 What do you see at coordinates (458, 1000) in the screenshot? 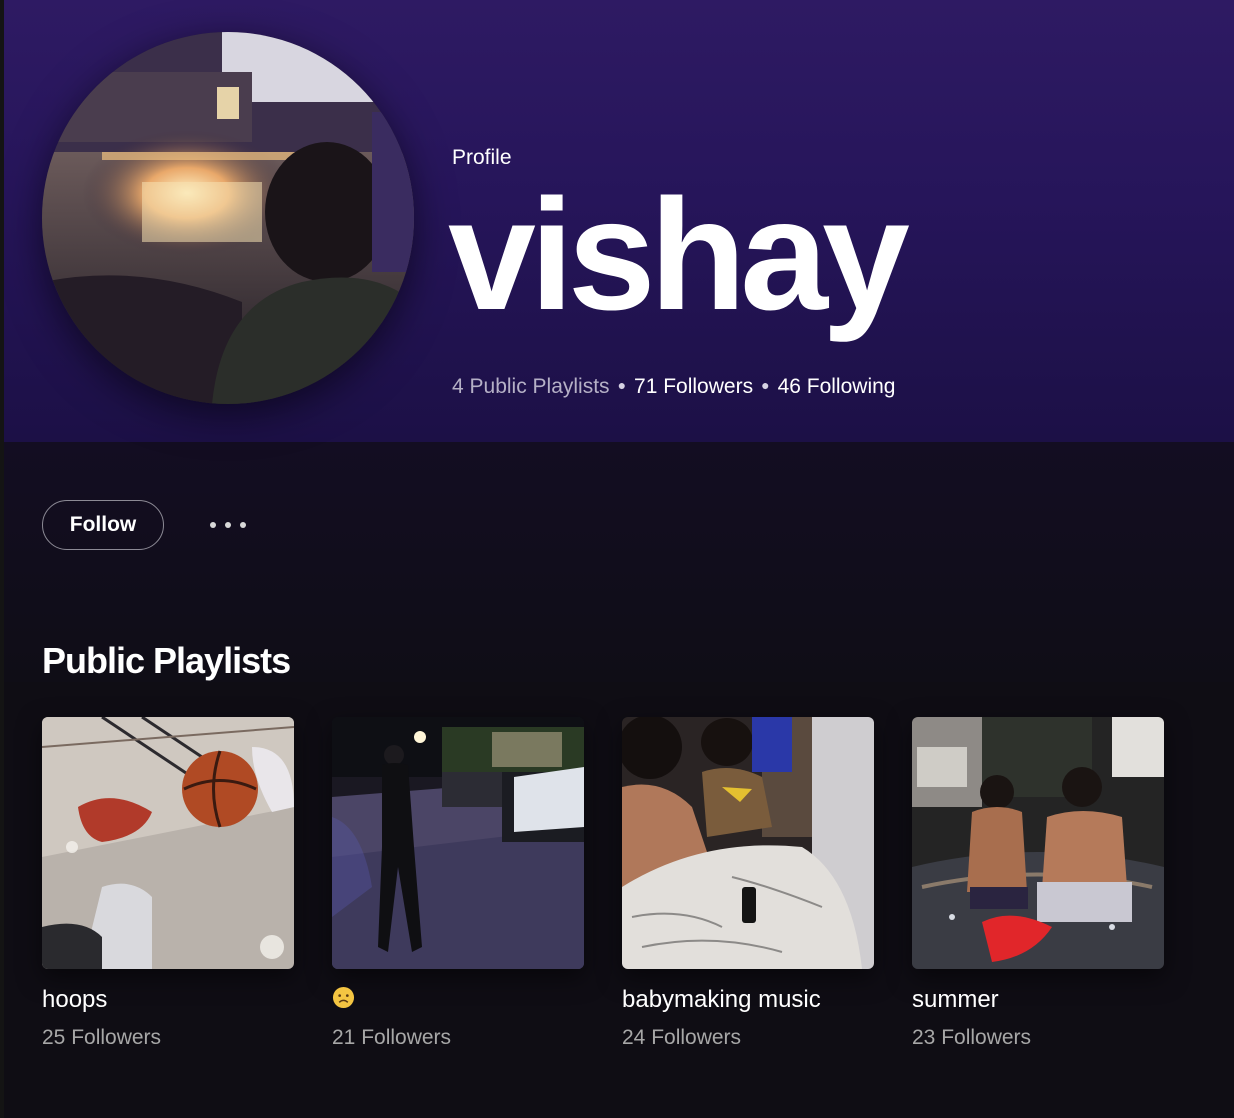
I see `playlist-title` at bounding box center [458, 1000].